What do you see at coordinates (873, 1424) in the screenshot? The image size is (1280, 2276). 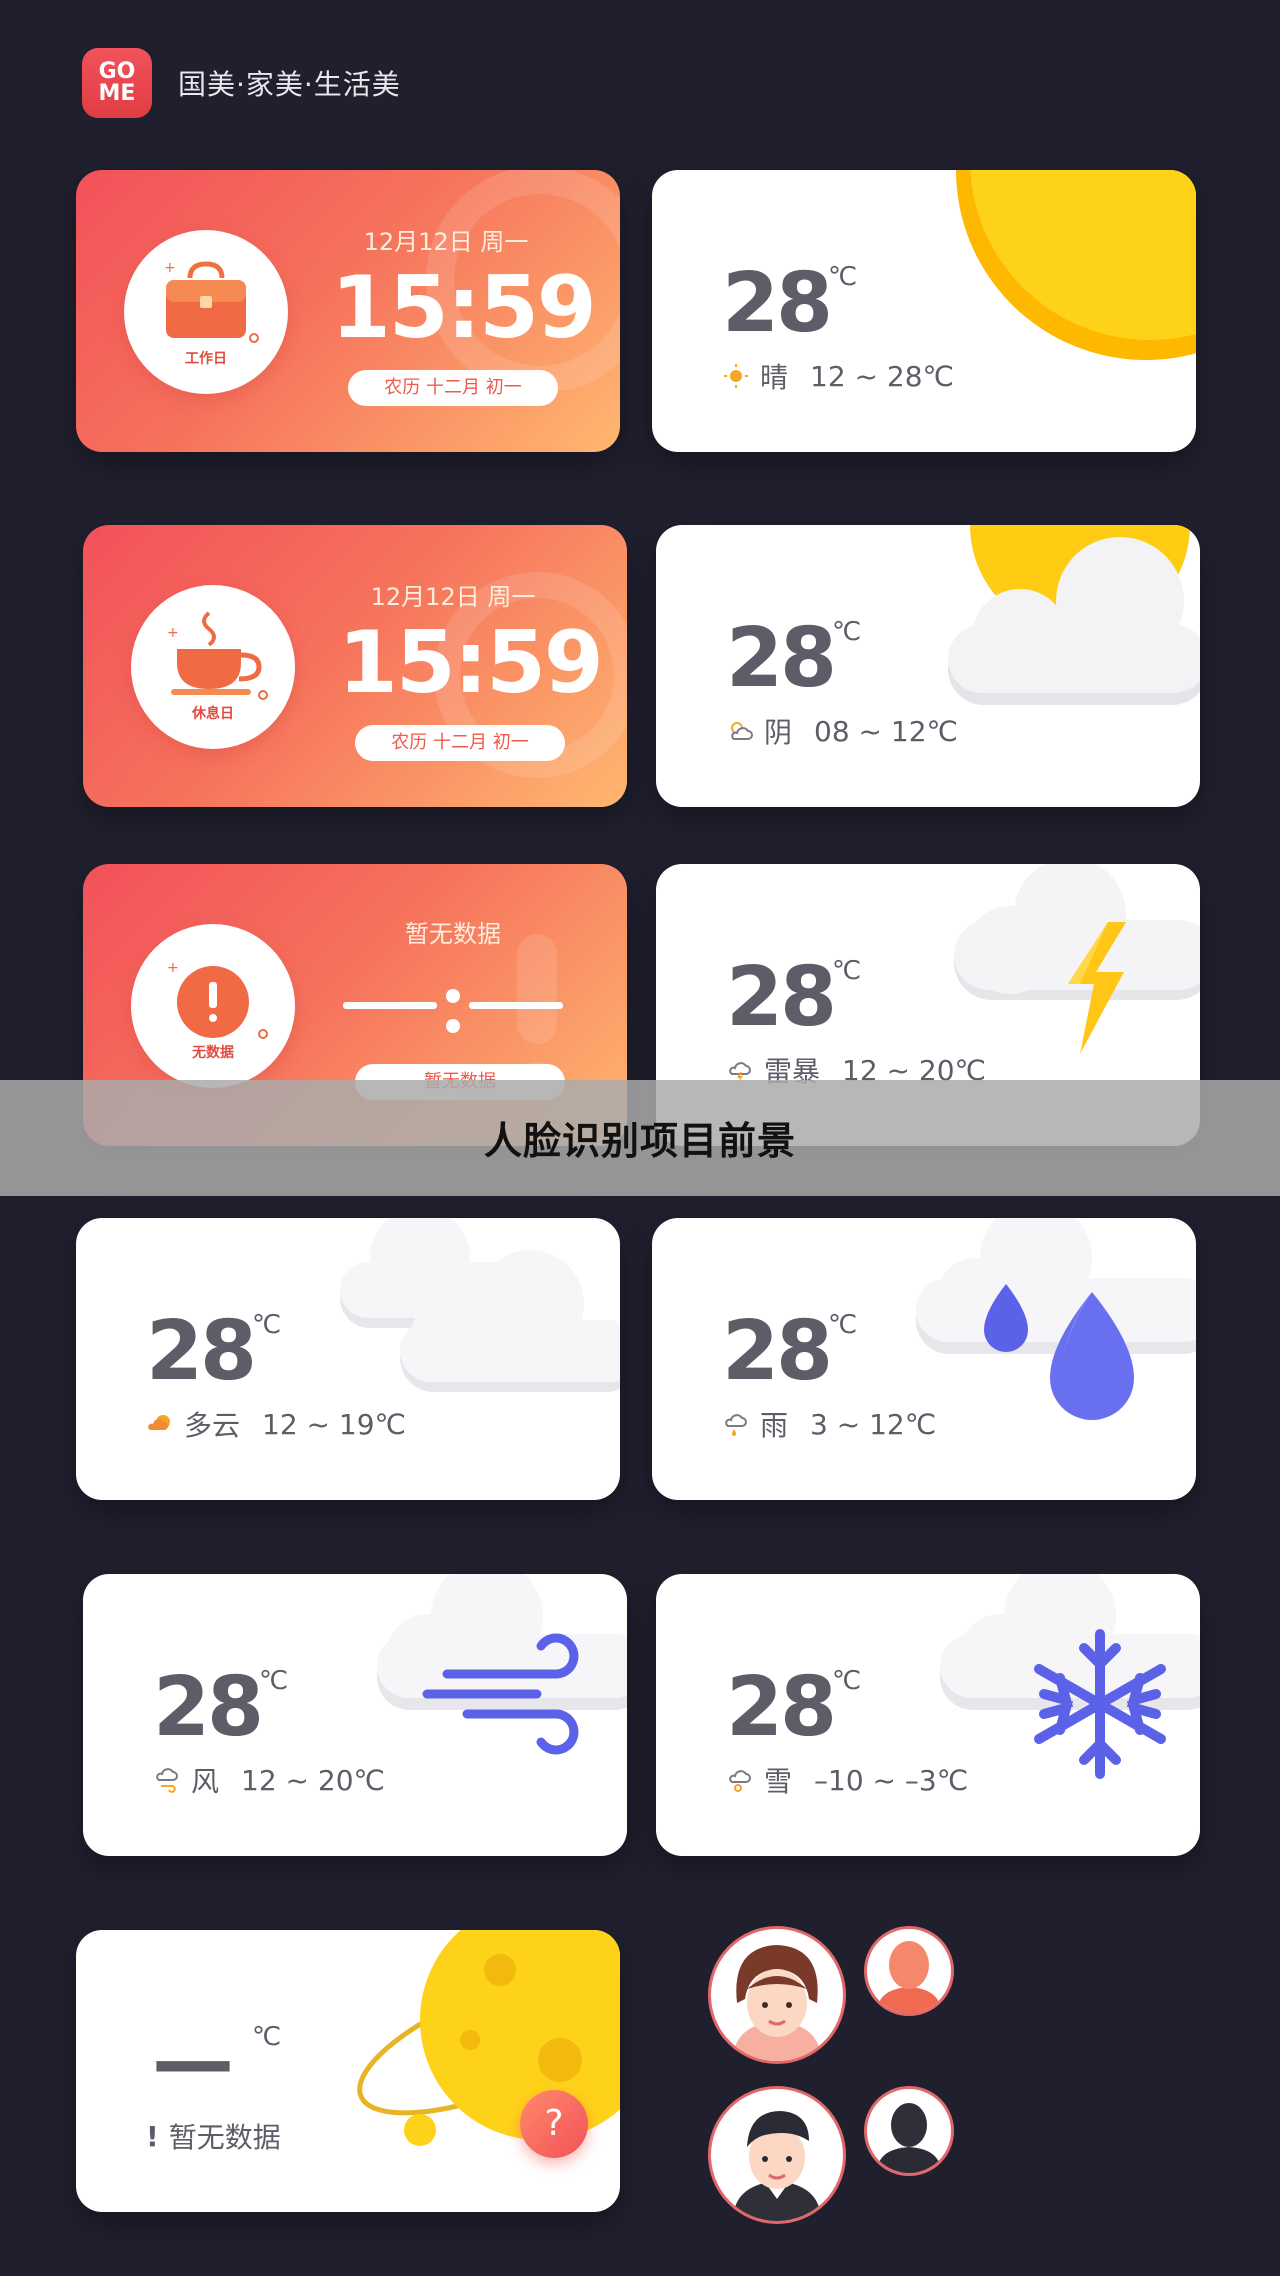 I see `temp-range: 3 ~ 12℃` at bounding box center [873, 1424].